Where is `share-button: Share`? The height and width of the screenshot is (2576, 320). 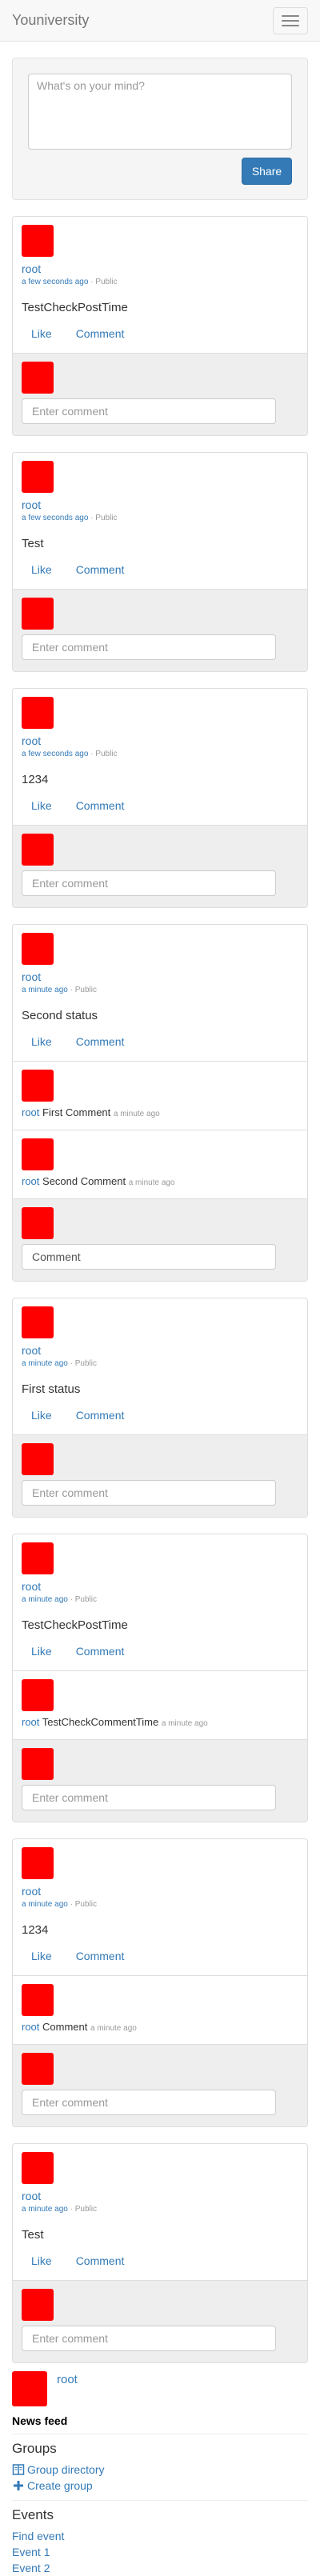
share-button: Share is located at coordinates (267, 171).